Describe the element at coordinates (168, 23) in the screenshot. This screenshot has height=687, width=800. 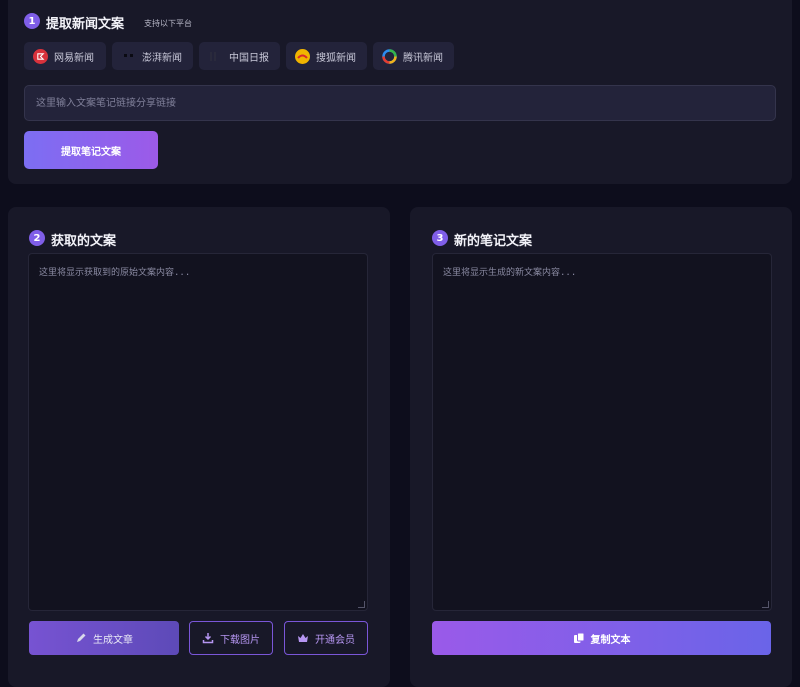
I see `platforms-note: 支持以下平台` at that location.